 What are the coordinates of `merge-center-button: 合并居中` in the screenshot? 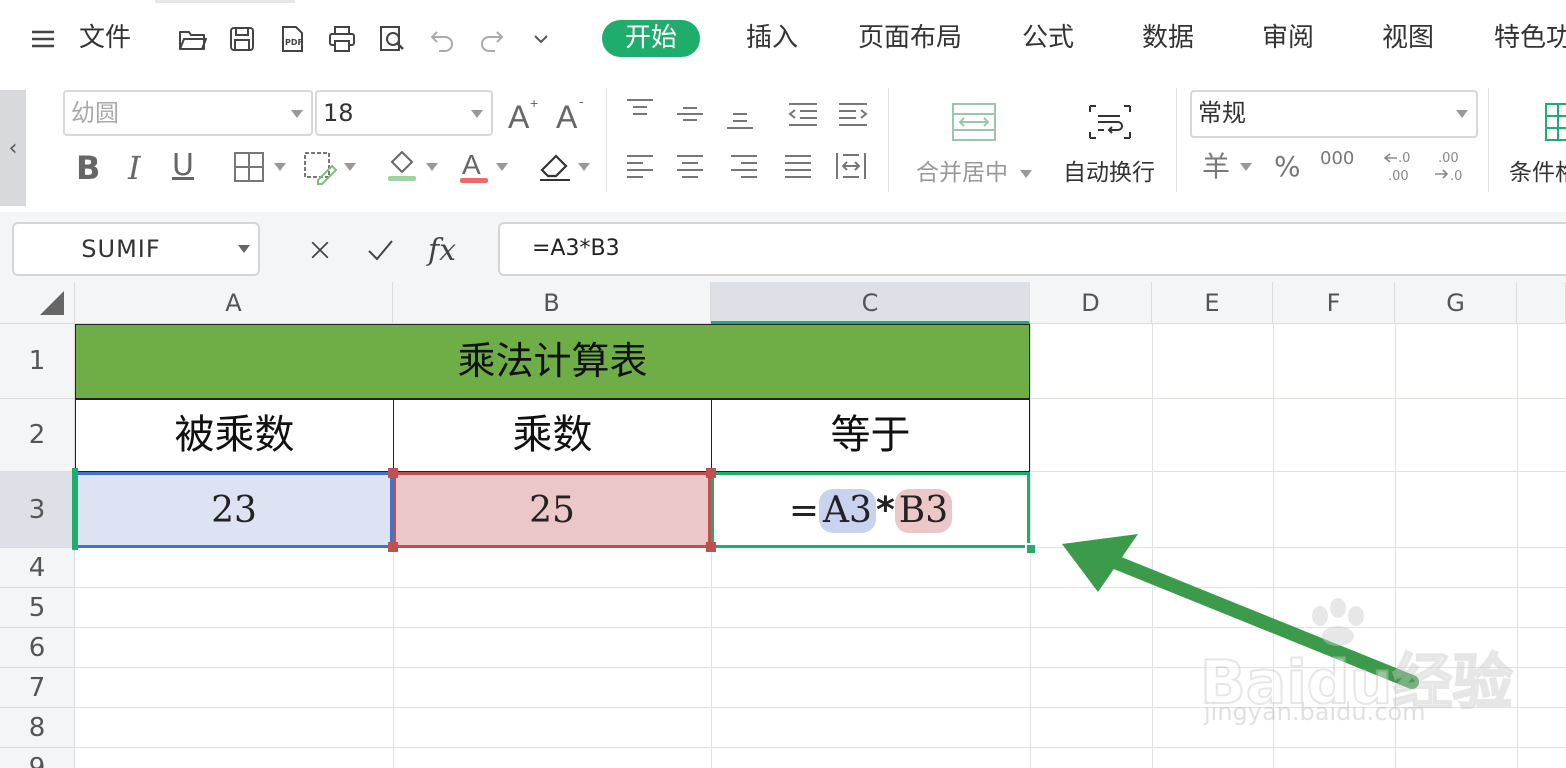 It's located at (962, 173).